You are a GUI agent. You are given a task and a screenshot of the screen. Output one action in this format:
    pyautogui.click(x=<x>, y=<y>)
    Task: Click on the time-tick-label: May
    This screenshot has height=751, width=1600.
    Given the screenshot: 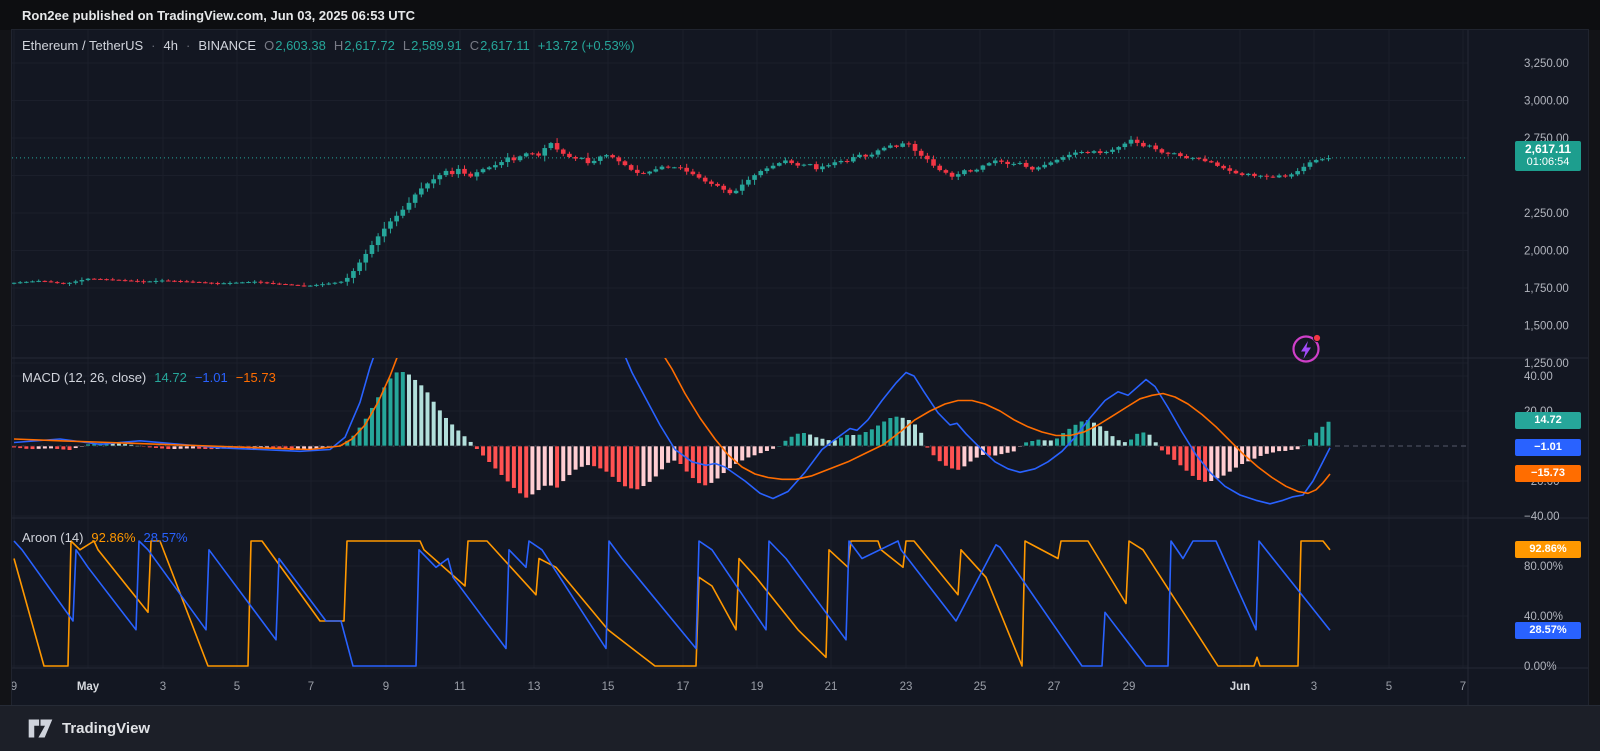 What is the action you would take?
    pyautogui.click(x=88, y=687)
    